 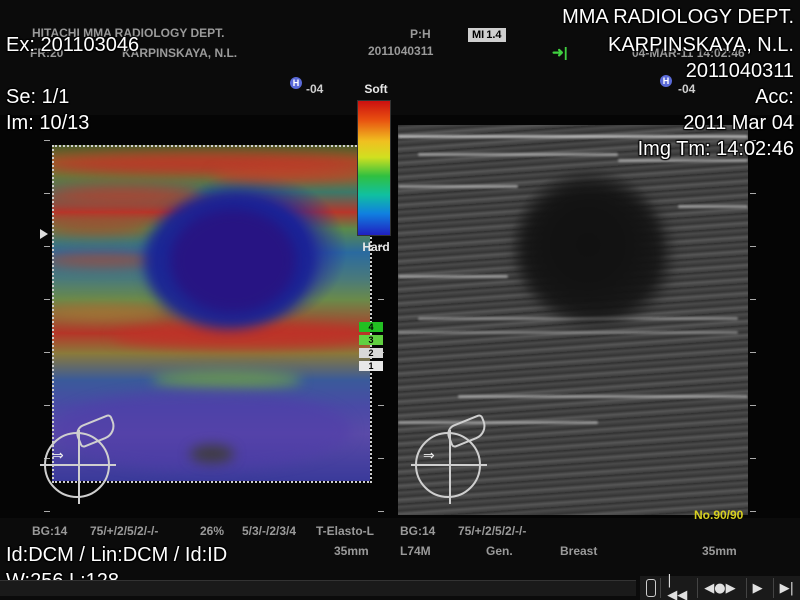 What do you see at coordinates (719, 515) in the screenshot?
I see `frame-counter: No.90/90` at bounding box center [719, 515].